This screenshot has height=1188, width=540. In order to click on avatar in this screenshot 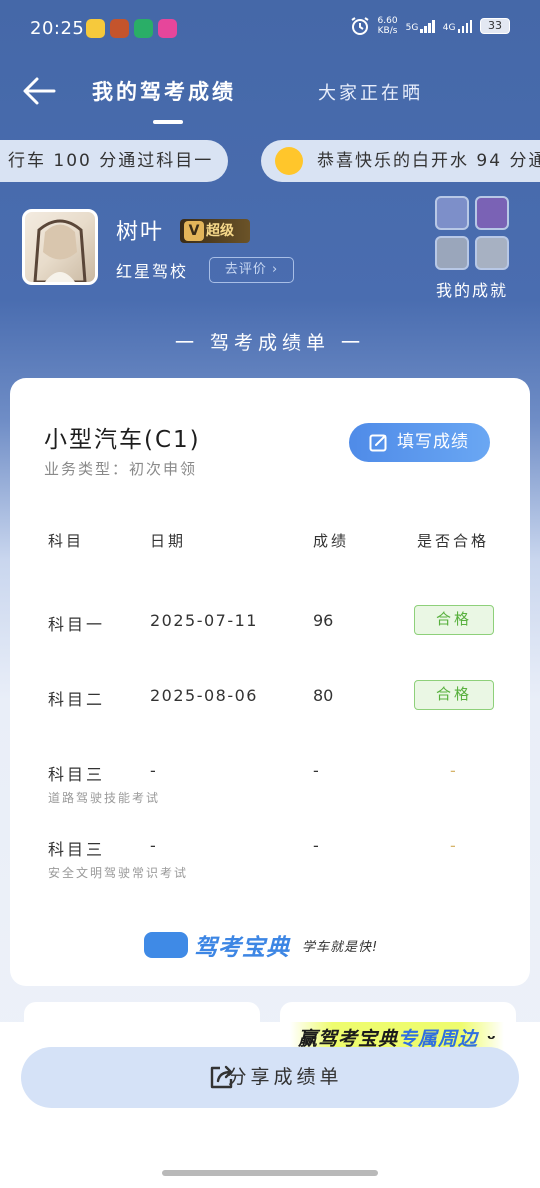, I will do `click(60, 247)`.